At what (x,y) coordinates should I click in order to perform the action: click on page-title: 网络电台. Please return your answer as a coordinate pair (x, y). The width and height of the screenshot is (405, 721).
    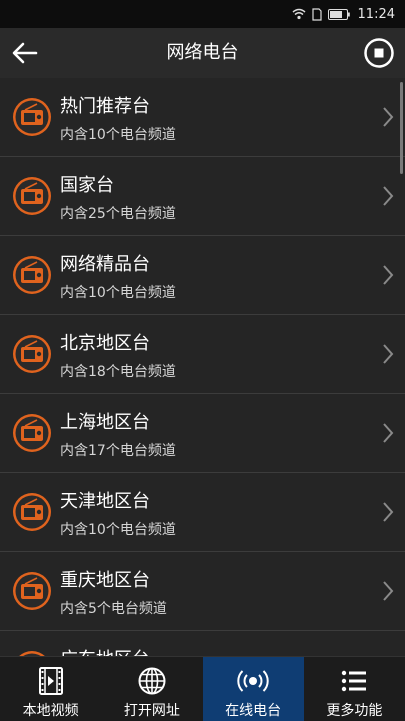
    Looking at the image, I should click on (202, 52).